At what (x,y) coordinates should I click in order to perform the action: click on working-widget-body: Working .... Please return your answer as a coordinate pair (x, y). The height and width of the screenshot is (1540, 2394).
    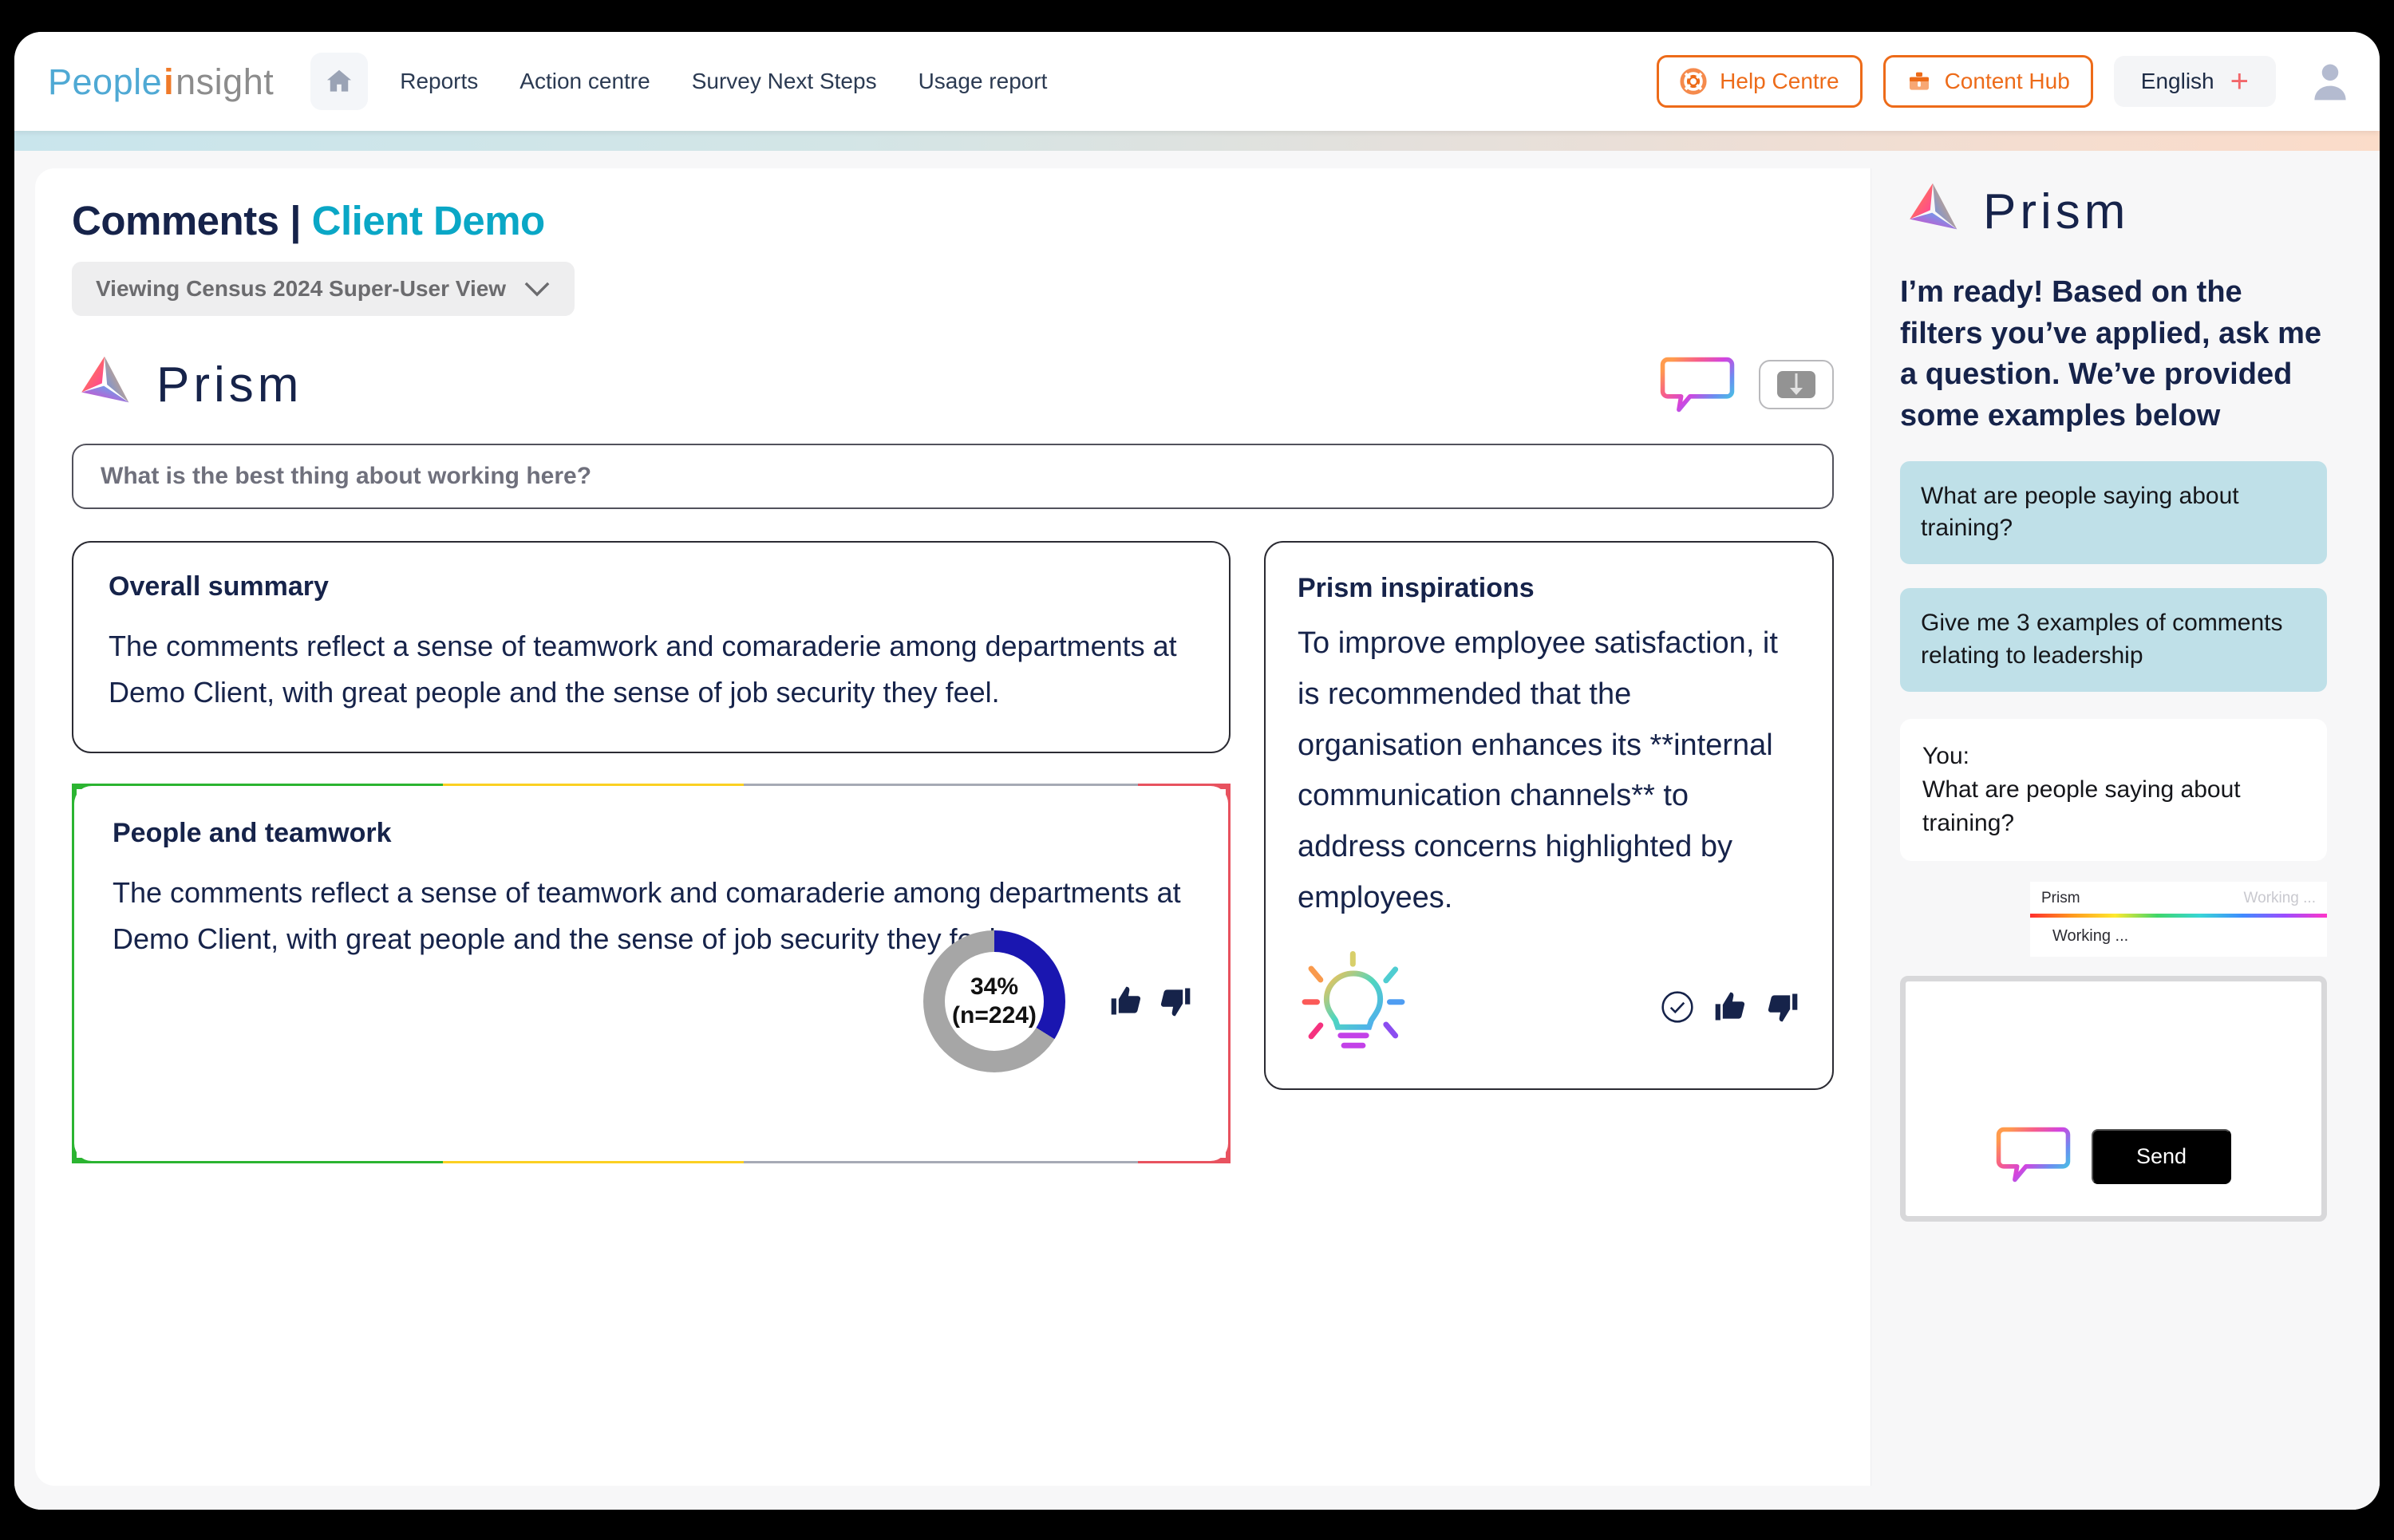
    Looking at the image, I should click on (2090, 935).